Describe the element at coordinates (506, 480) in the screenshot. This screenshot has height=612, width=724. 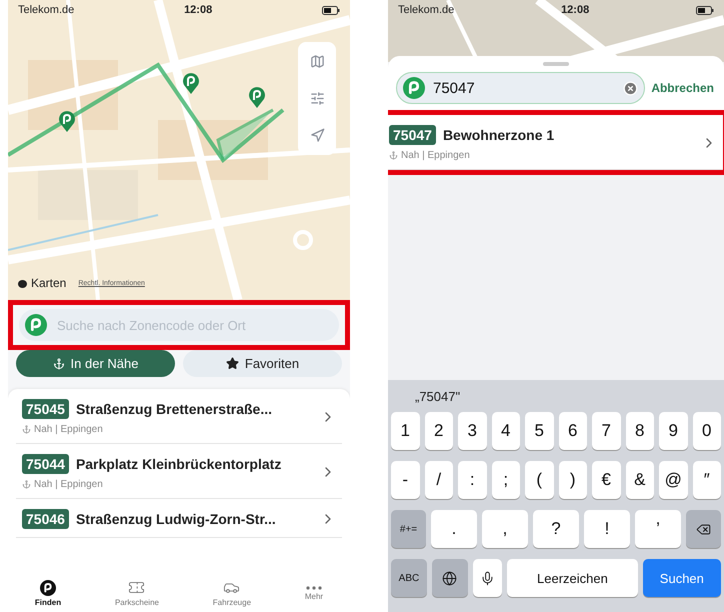
I see `keyboard-key: ;` at that location.